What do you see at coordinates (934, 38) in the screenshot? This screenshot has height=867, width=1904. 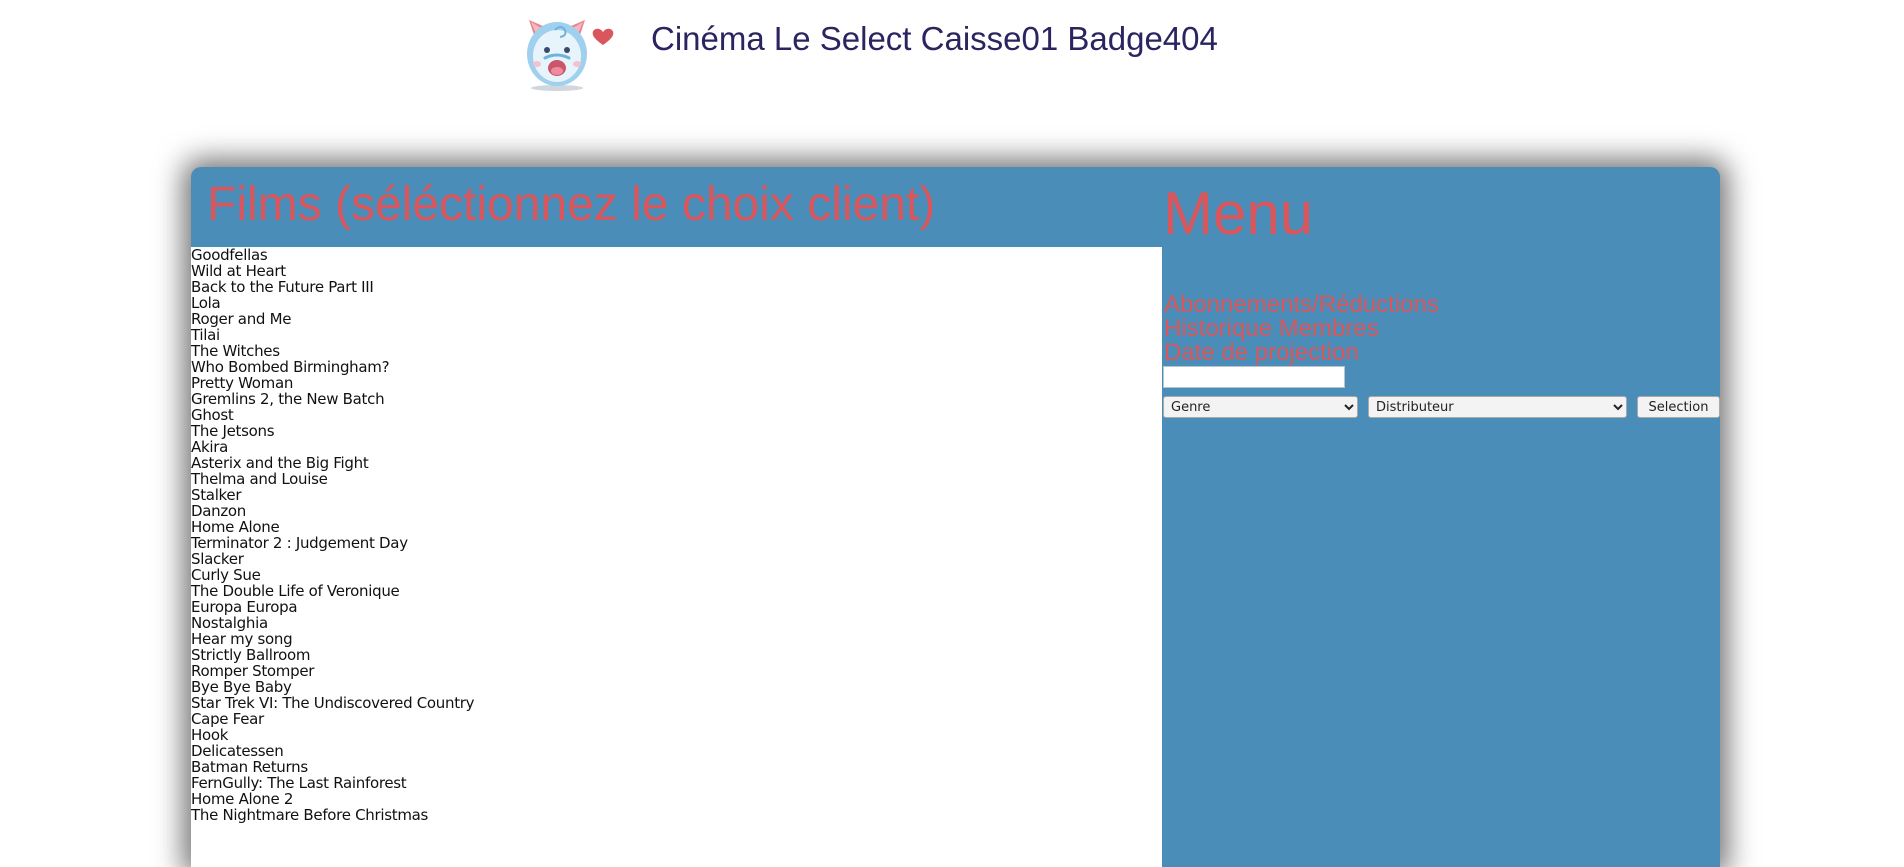 I see `site-title: Cinéma Le Select Caisse01 Badge404` at bounding box center [934, 38].